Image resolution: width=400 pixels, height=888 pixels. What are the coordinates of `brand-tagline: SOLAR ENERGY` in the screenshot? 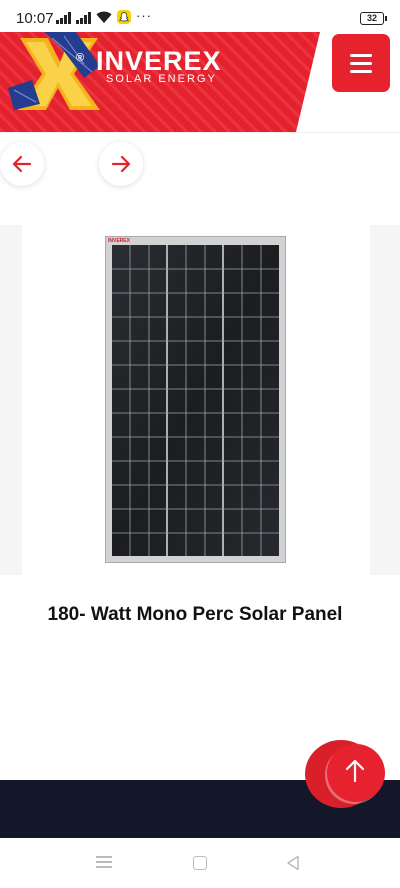 It's located at (161, 79).